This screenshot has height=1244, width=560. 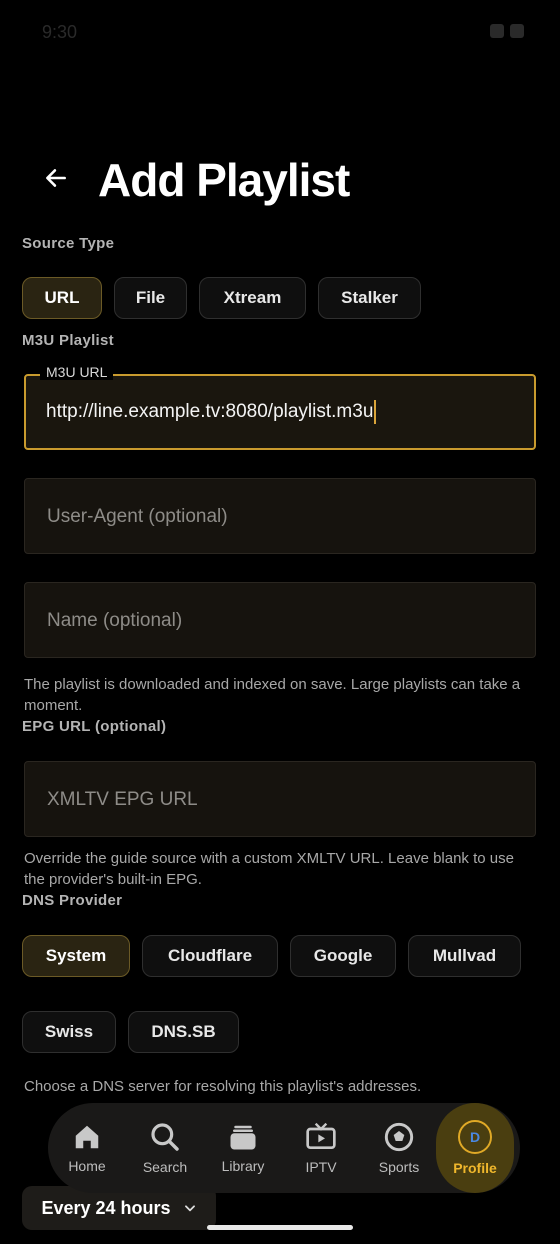 What do you see at coordinates (507, 31) in the screenshot?
I see `status-icons` at bounding box center [507, 31].